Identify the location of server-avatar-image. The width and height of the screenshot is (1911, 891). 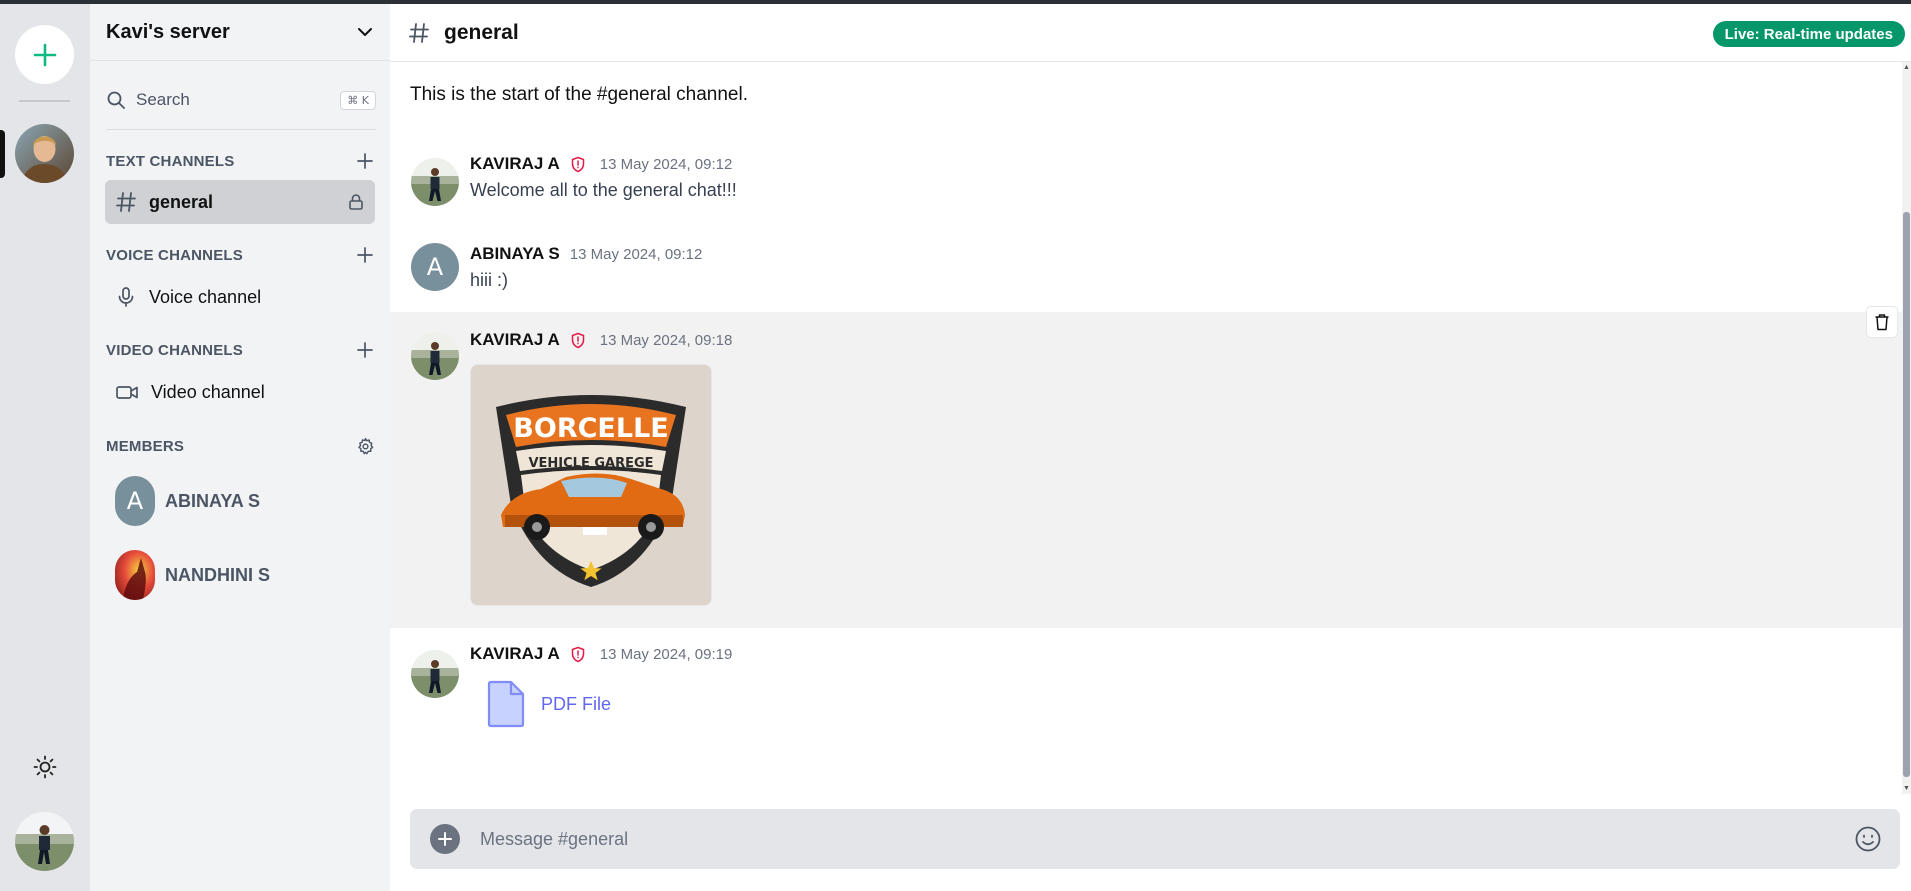
(44, 153).